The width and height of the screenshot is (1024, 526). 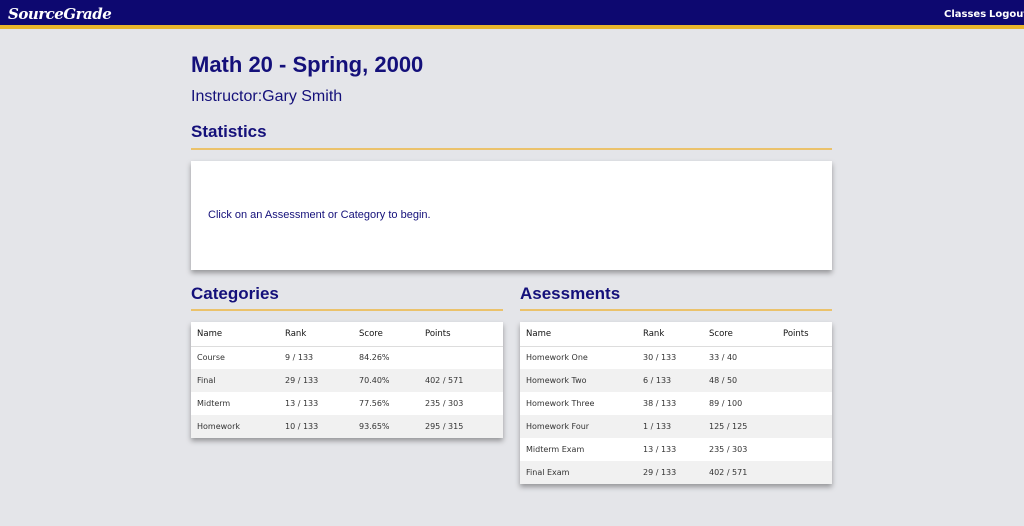 What do you see at coordinates (740, 472) in the screenshot?
I see `cell-score: 402 / 571` at bounding box center [740, 472].